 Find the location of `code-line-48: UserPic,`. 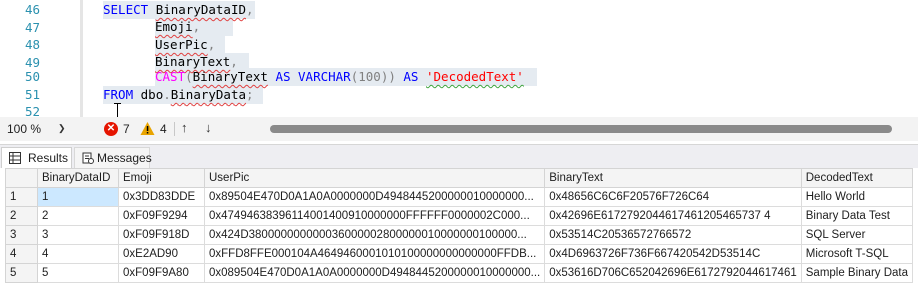

code-line-48: UserPic, is located at coordinates (185, 45).